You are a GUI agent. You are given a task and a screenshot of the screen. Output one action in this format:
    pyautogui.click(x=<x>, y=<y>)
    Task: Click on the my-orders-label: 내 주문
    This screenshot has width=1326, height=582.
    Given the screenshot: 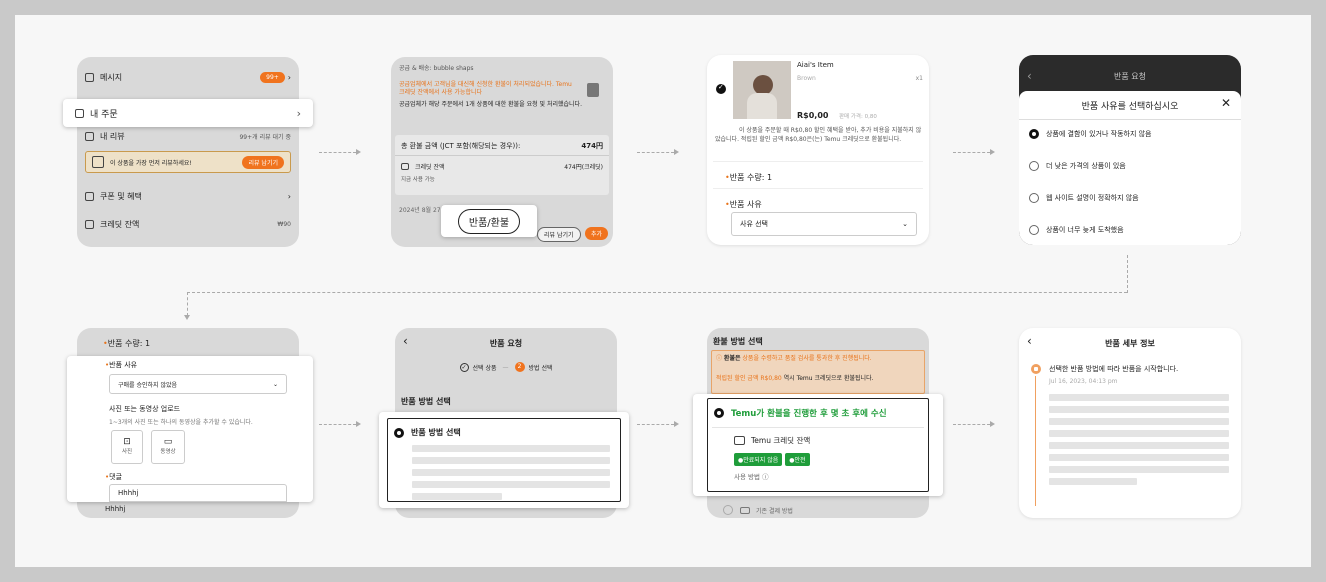 What is the action you would take?
    pyautogui.click(x=104, y=114)
    